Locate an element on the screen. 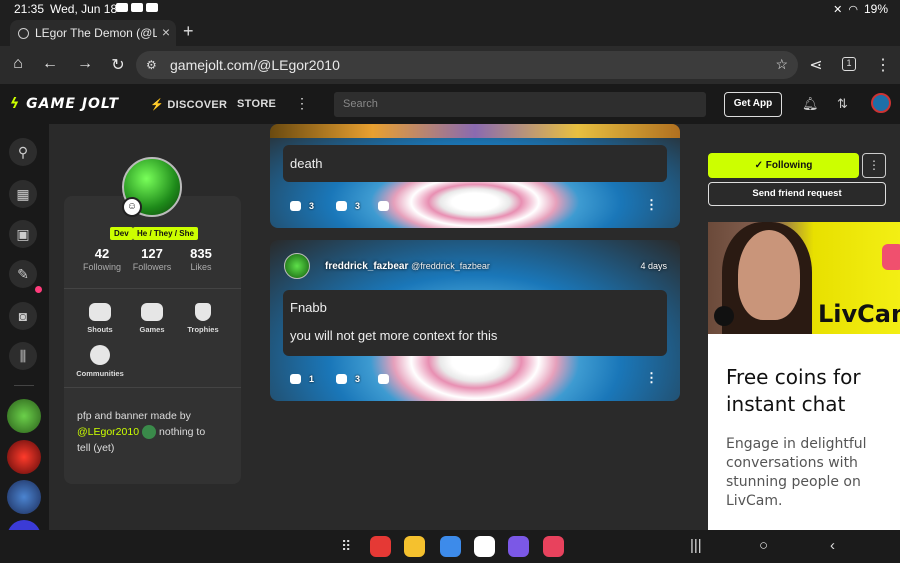  ad-headline: Free coins for instant chat is located at coordinates (793, 390).